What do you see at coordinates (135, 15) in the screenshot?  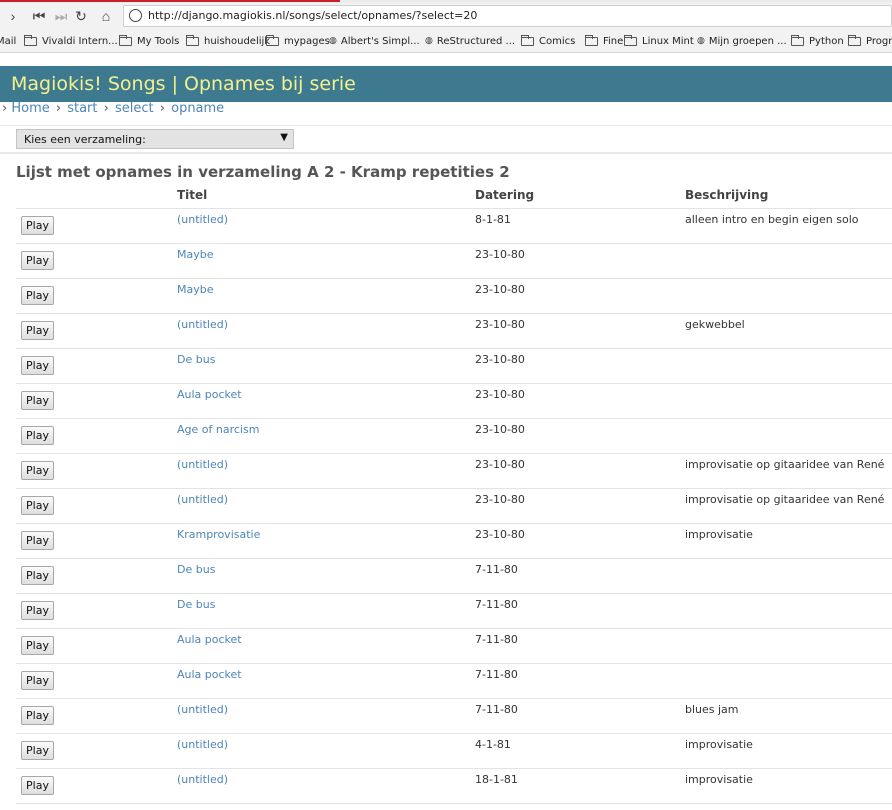 I see `site-info-icon` at bounding box center [135, 15].